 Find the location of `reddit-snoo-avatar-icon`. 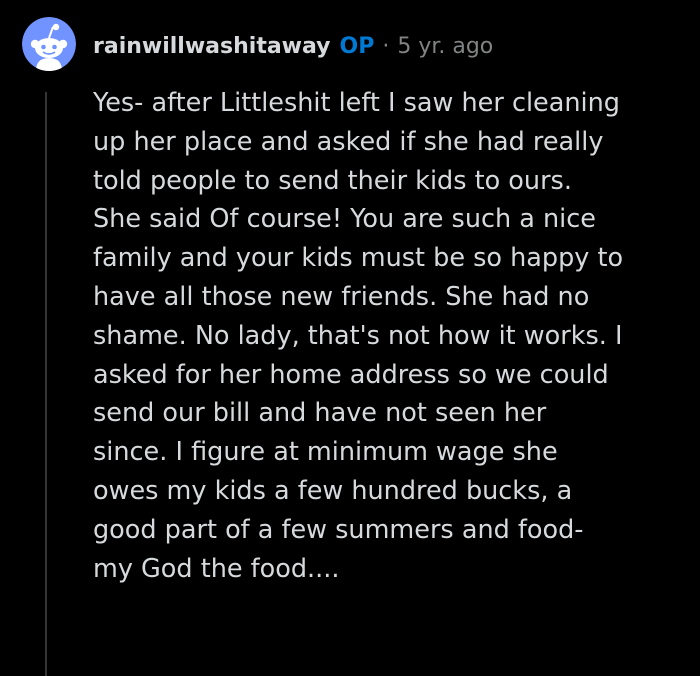

reddit-snoo-avatar-icon is located at coordinates (49, 44).